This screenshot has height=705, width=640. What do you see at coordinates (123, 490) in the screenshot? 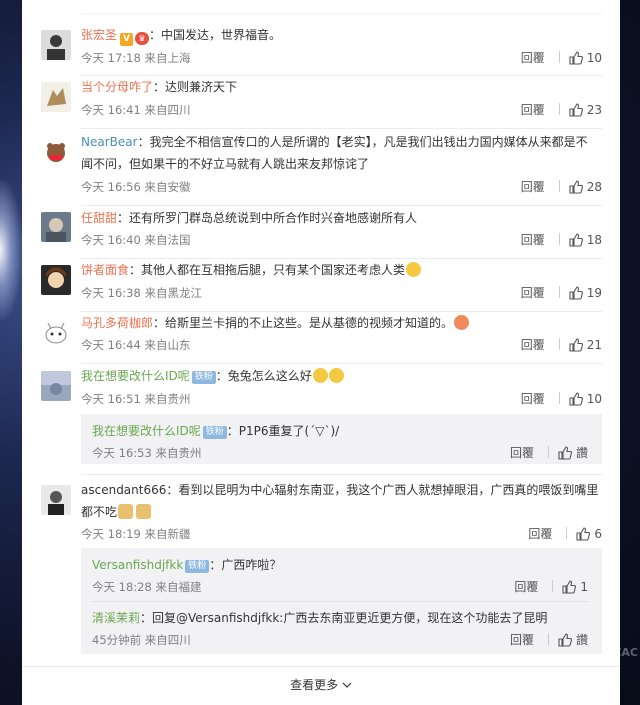
I see `comment-username: ascendant666` at bounding box center [123, 490].